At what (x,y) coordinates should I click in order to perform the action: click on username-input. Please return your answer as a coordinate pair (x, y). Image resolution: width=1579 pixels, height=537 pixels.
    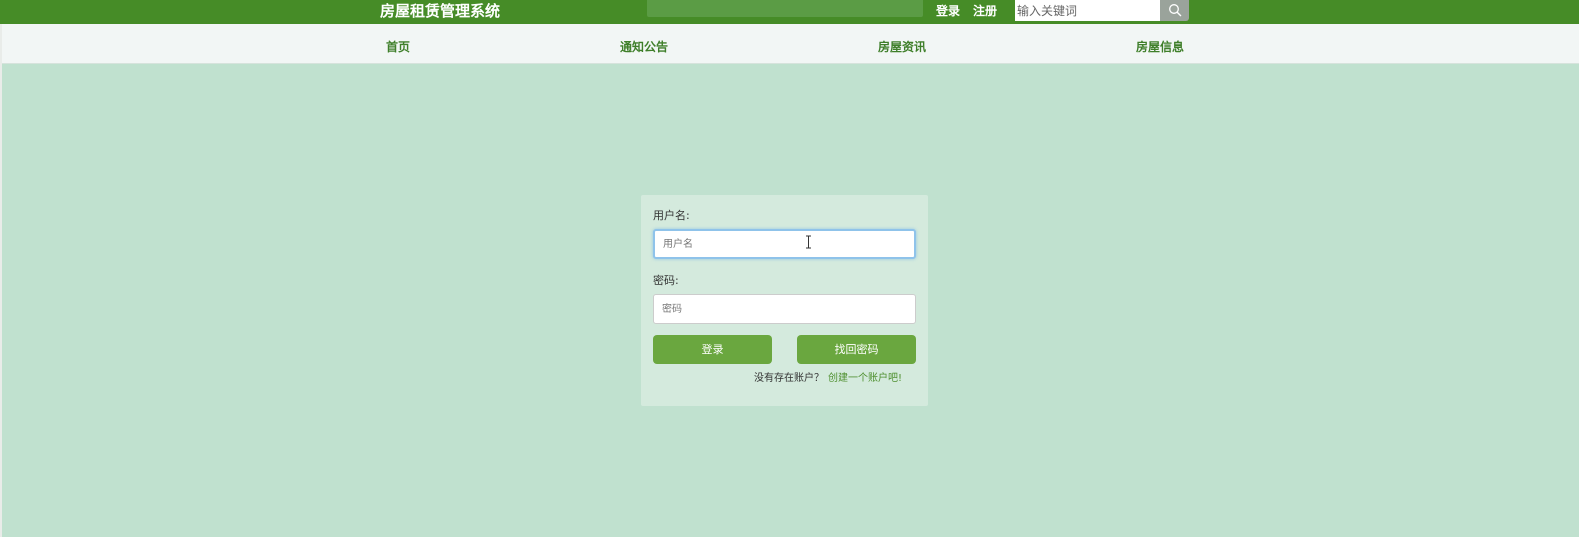
    Looking at the image, I should click on (784, 244).